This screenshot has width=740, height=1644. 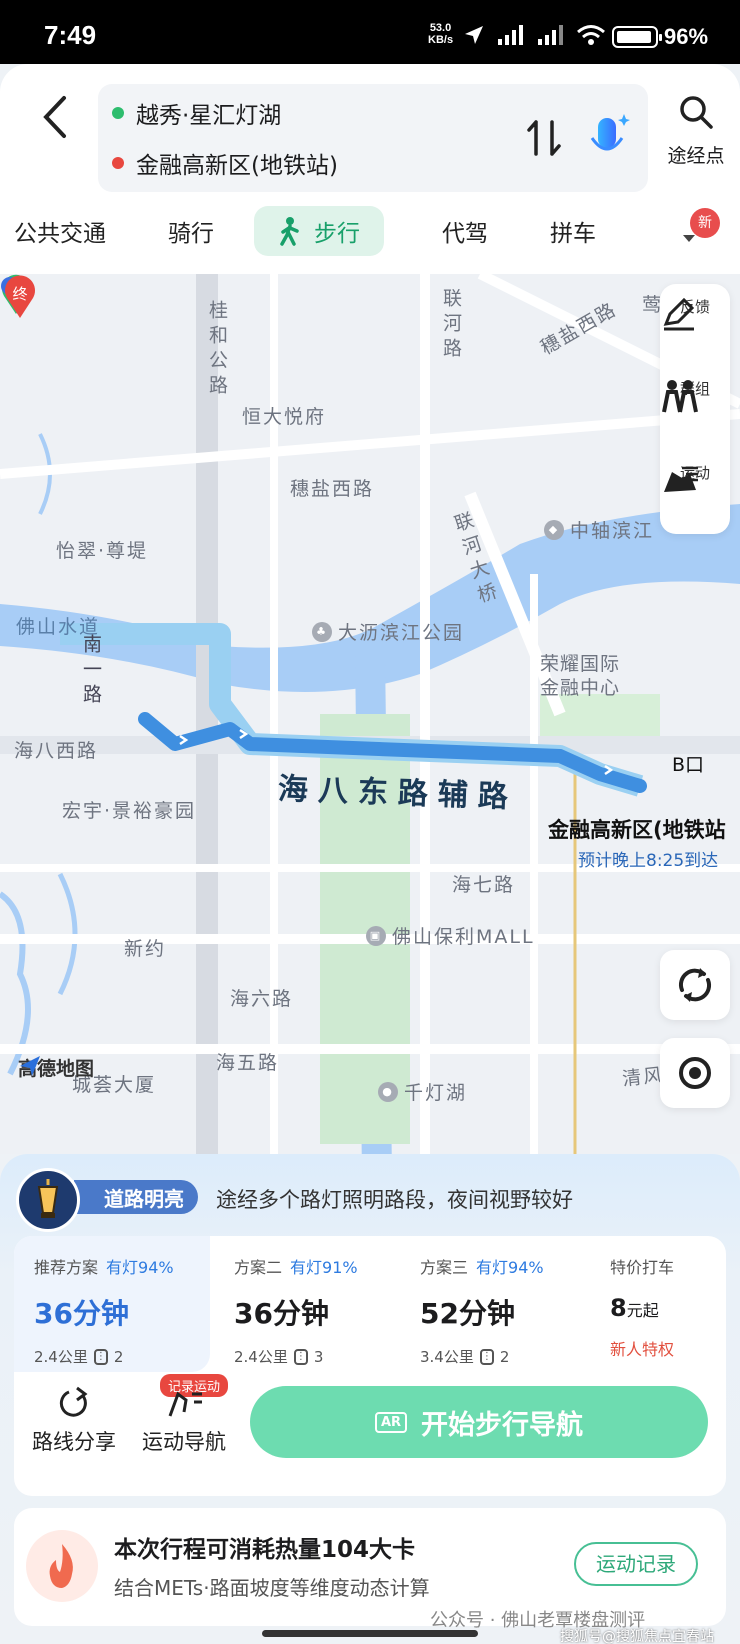 What do you see at coordinates (225, 163) in the screenshot?
I see `destination-field: 金融高新区(地铁站)` at bounding box center [225, 163].